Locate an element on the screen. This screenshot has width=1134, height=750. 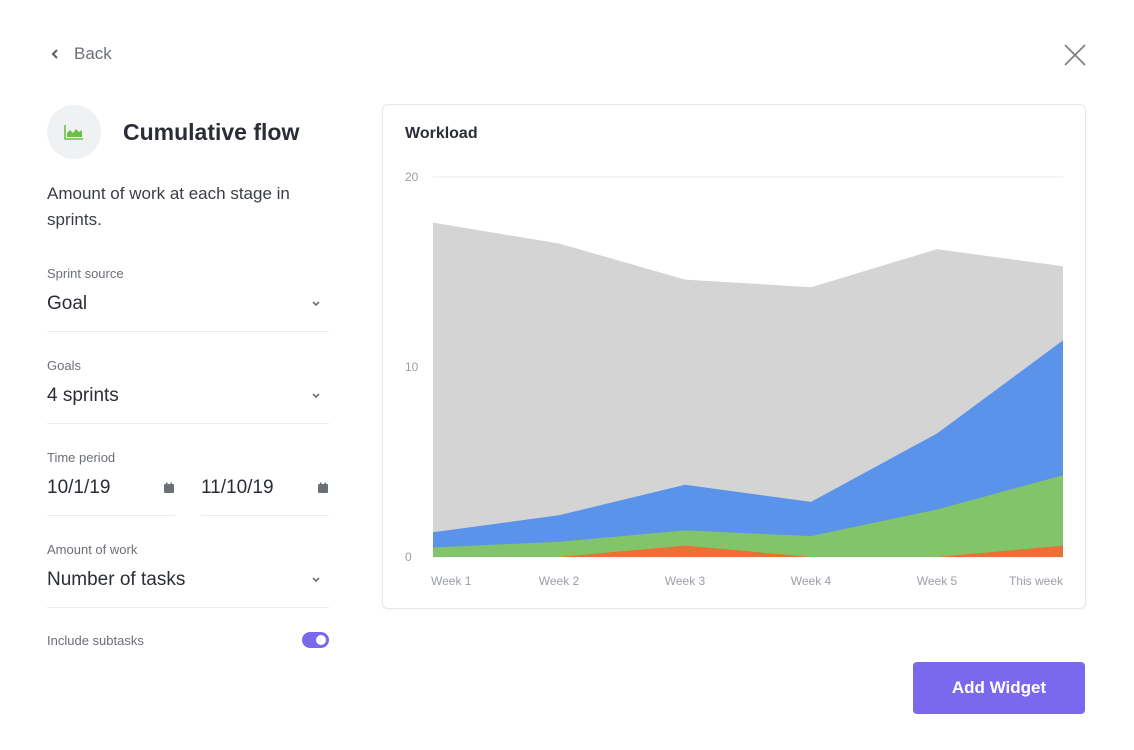
goals-field: Goals 4 sprints is located at coordinates (188, 391).